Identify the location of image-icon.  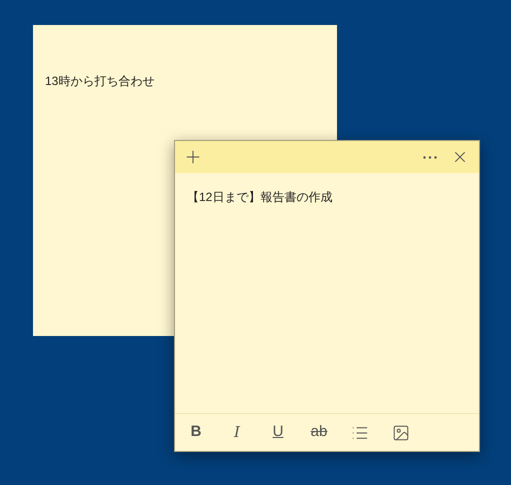
(401, 433).